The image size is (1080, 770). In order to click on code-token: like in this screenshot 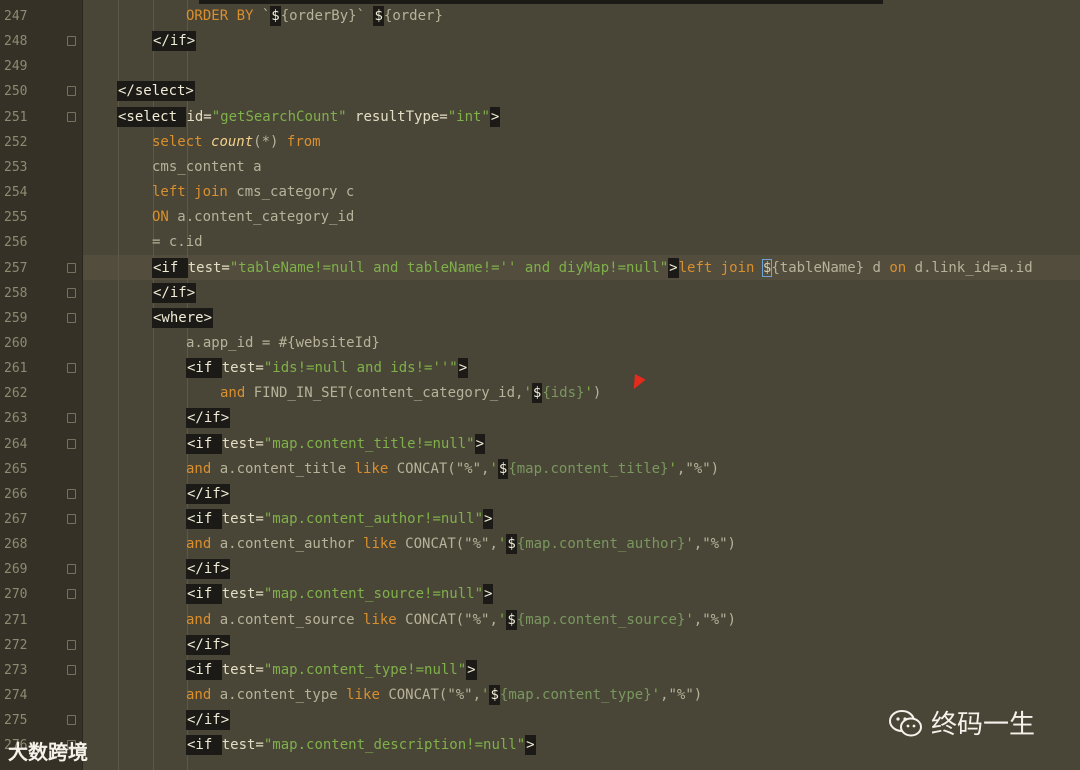, I will do `click(384, 544)`.